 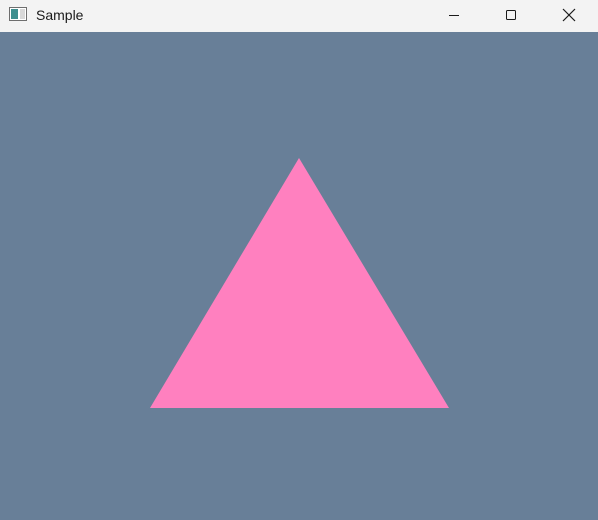 I want to click on close-button, so click(x=569, y=15).